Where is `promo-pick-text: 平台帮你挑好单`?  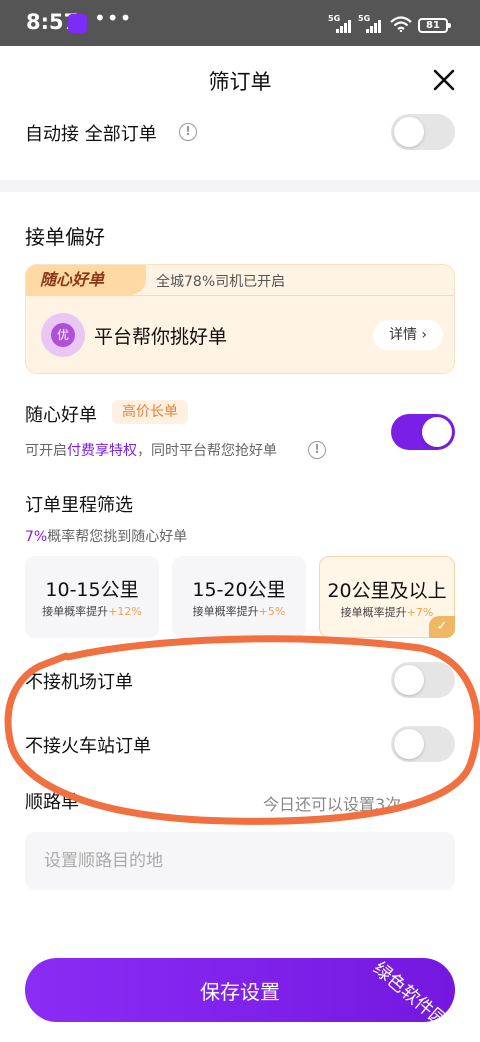 promo-pick-text: 平台帮你挑好单 is located at coordinates (161, 337).